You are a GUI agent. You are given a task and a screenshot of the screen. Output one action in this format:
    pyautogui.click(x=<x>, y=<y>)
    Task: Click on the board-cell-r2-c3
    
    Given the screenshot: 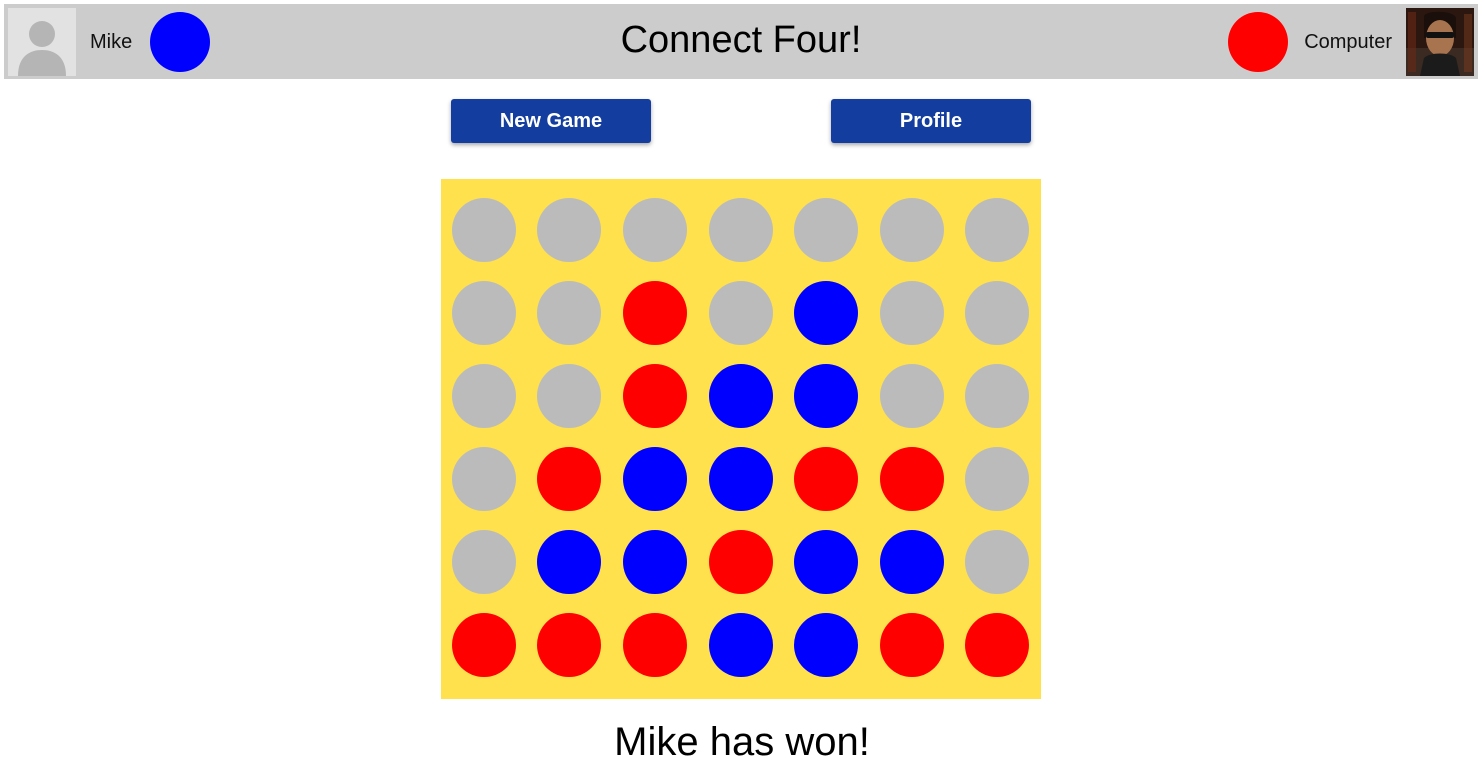 What is the action you would take?
    pyautogui.click(x=655, y=313)
    